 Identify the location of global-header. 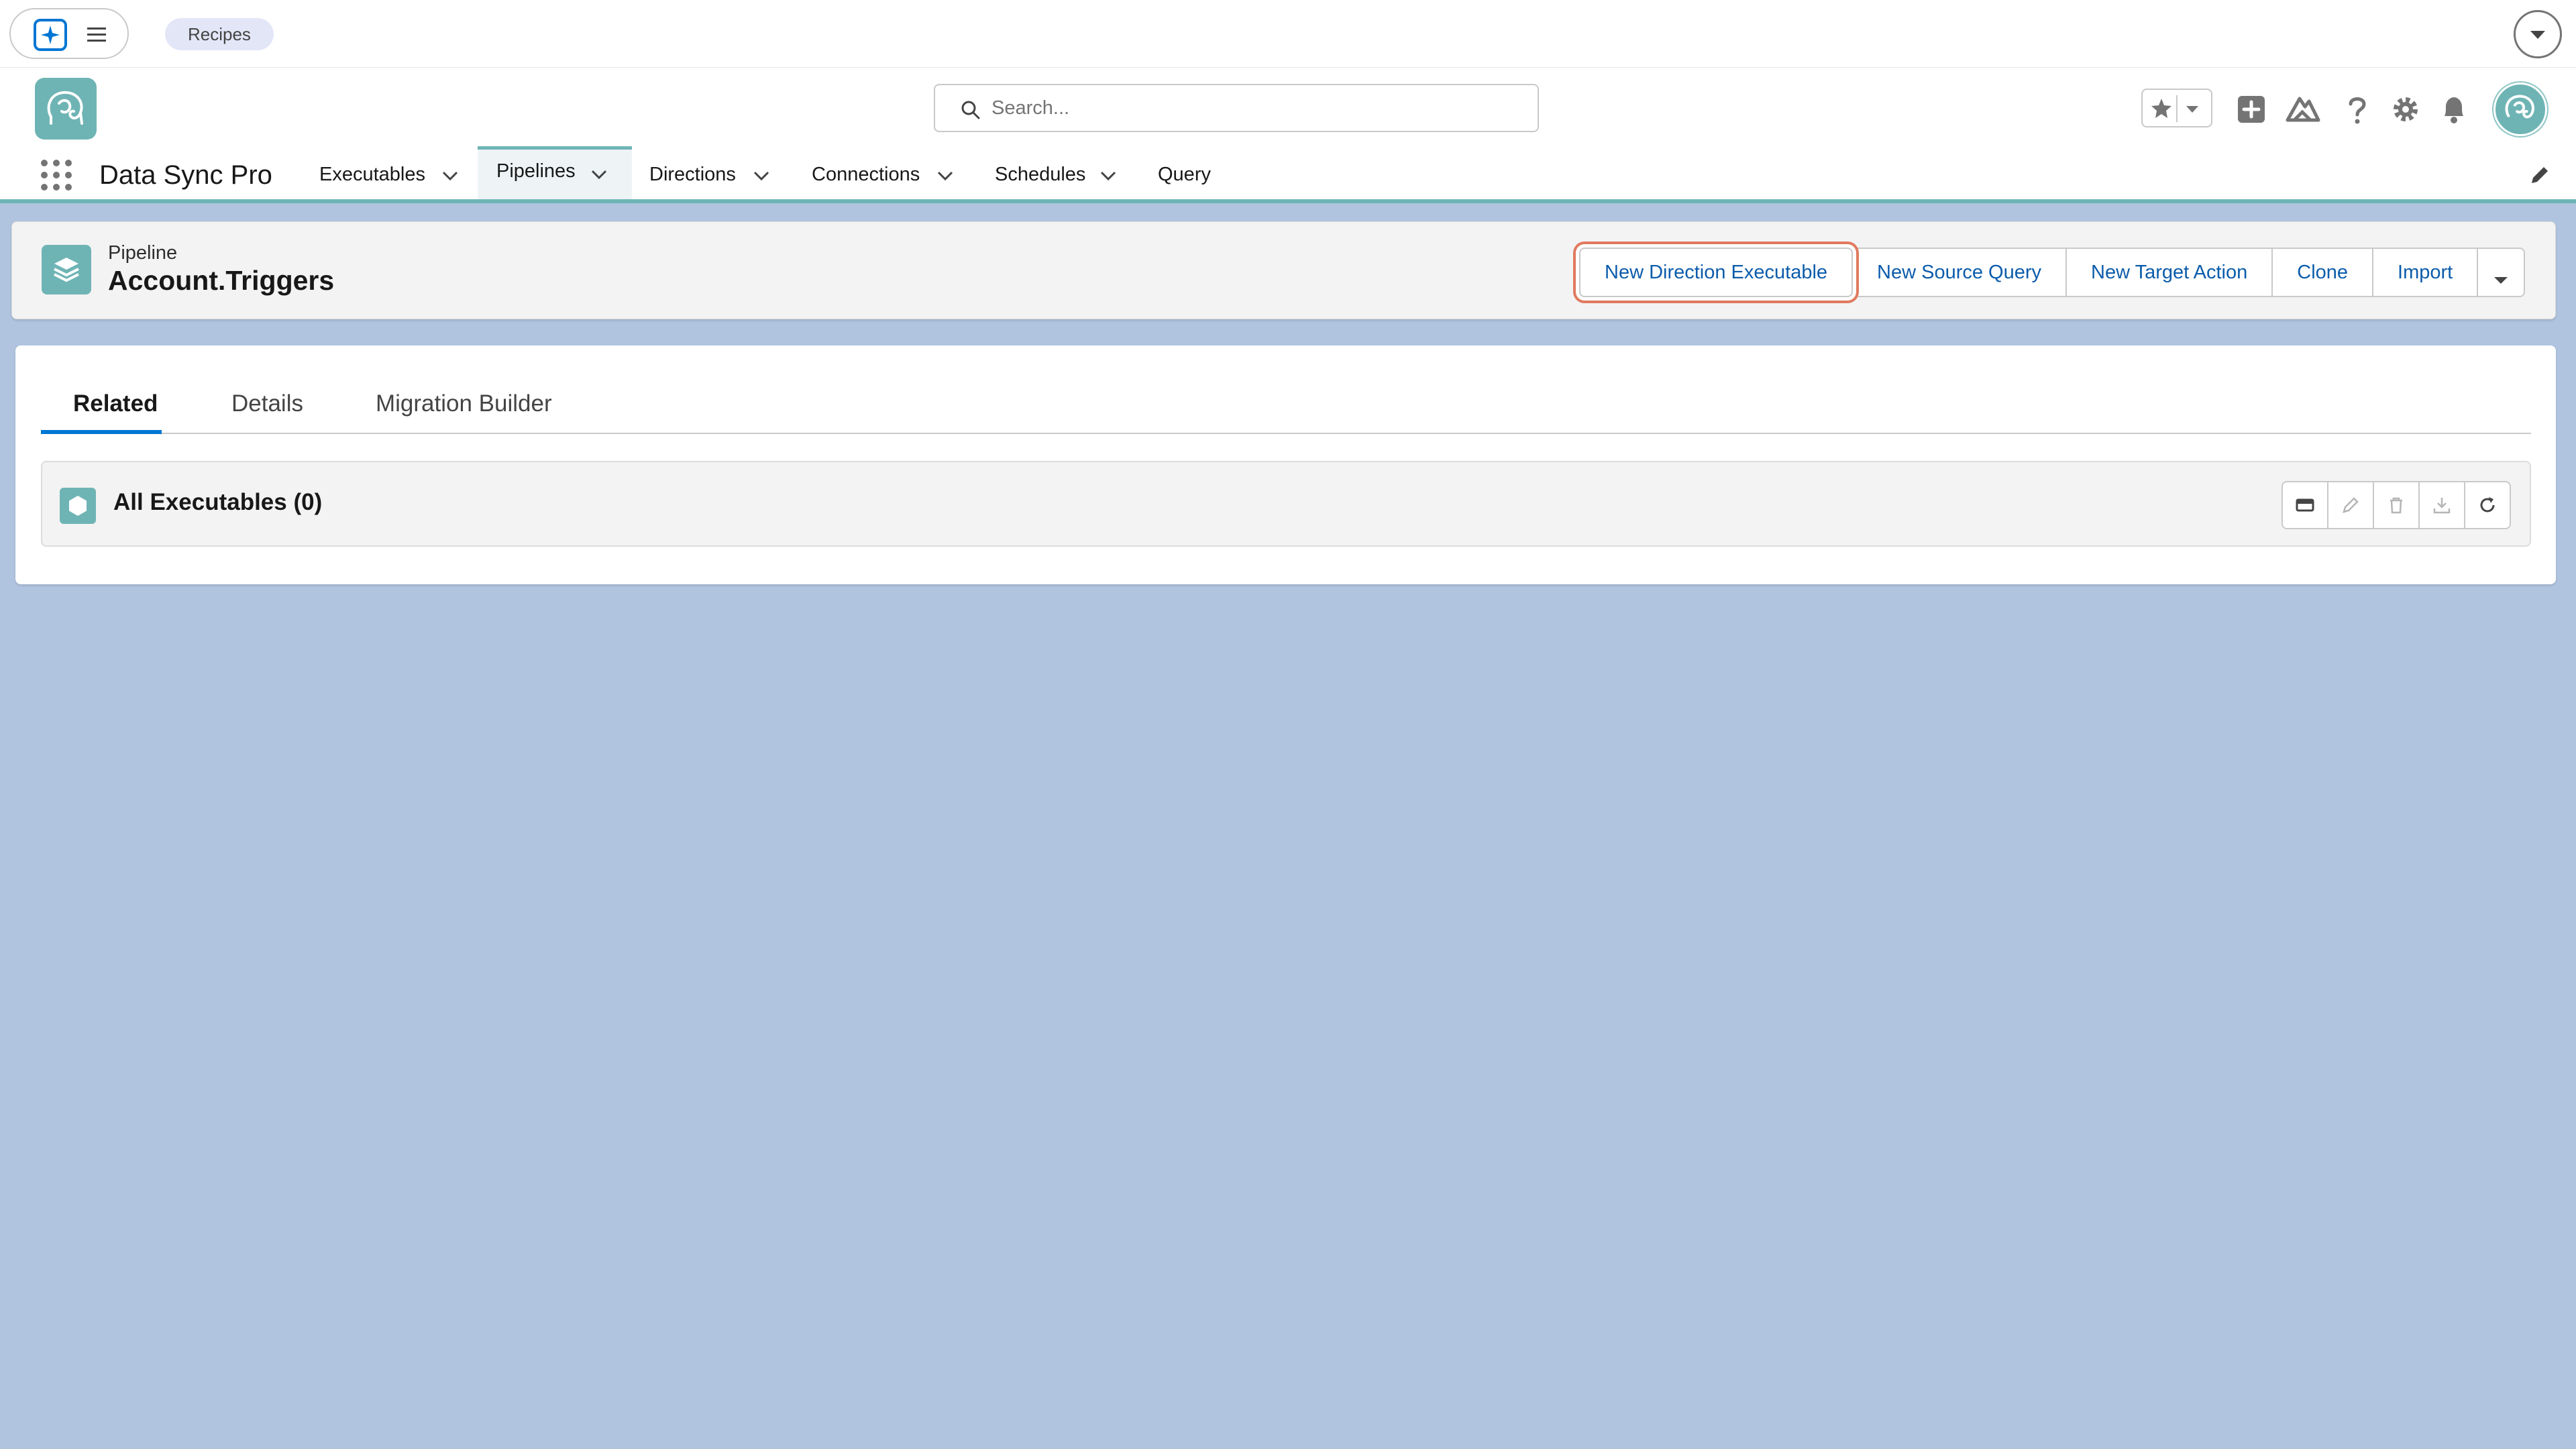
(1288, 109).